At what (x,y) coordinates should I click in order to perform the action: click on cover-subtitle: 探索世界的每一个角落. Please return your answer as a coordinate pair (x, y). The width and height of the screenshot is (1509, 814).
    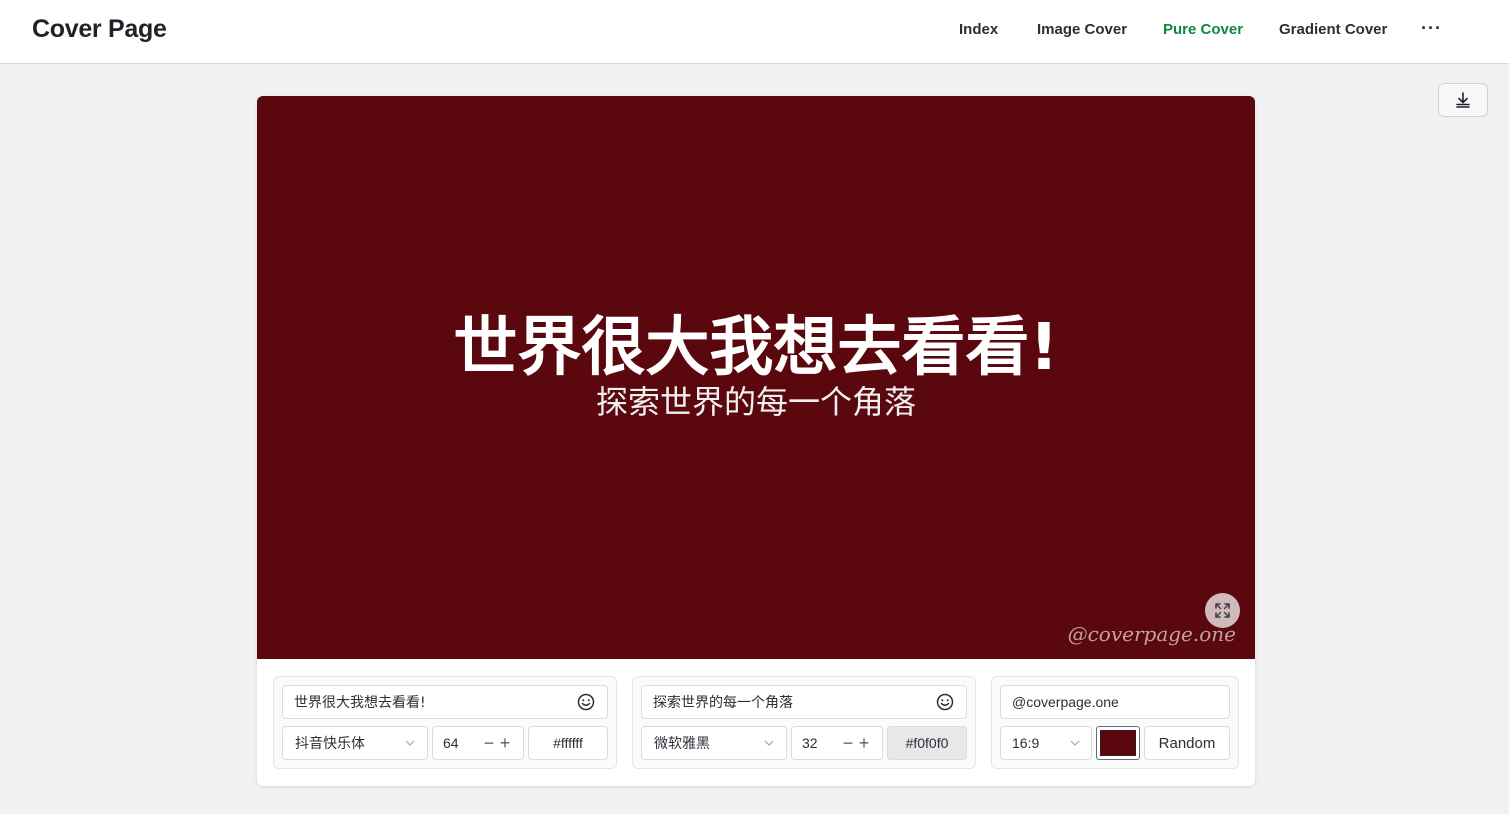
    Looking at the image, I should click on (755, 402).